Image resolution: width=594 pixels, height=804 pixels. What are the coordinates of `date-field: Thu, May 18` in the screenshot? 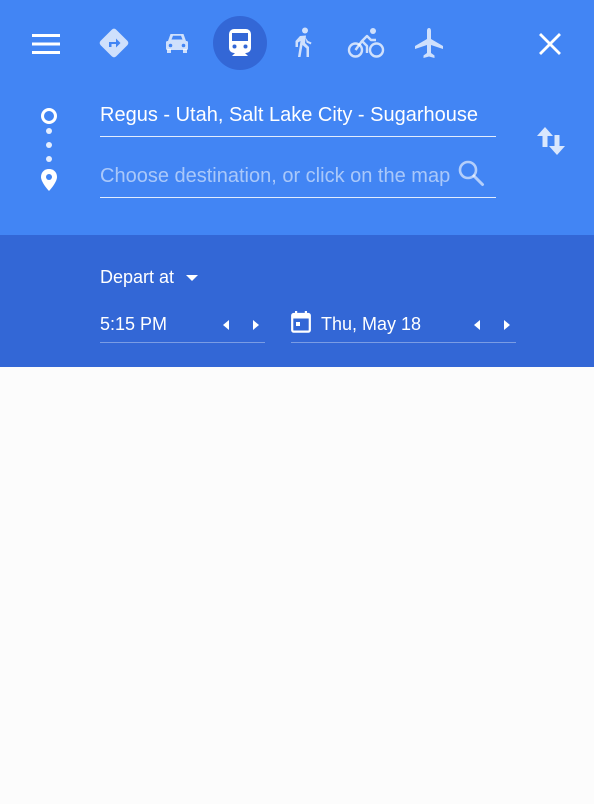 It's located at (403, 325).